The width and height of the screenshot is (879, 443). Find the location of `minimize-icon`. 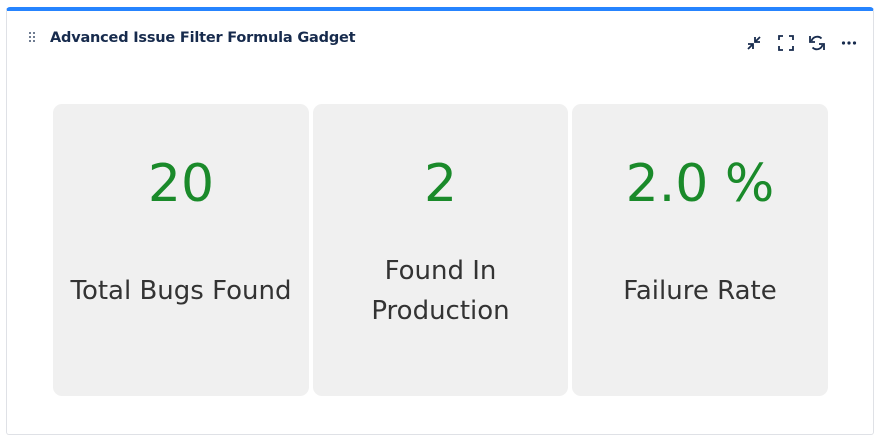

minimize-icon is located at coordinates (754, 43).